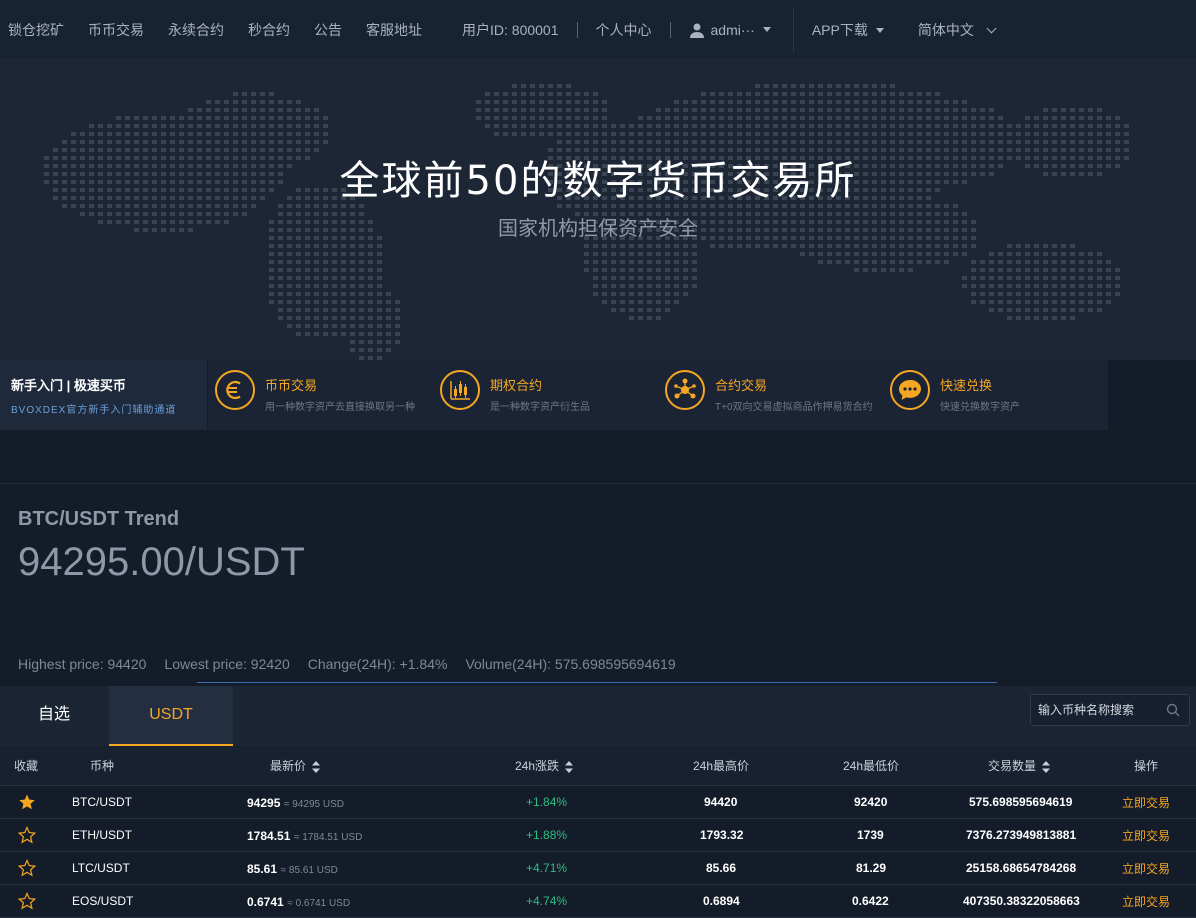  I want to click on nav-item-announcements: 公告, so click(328, 30).